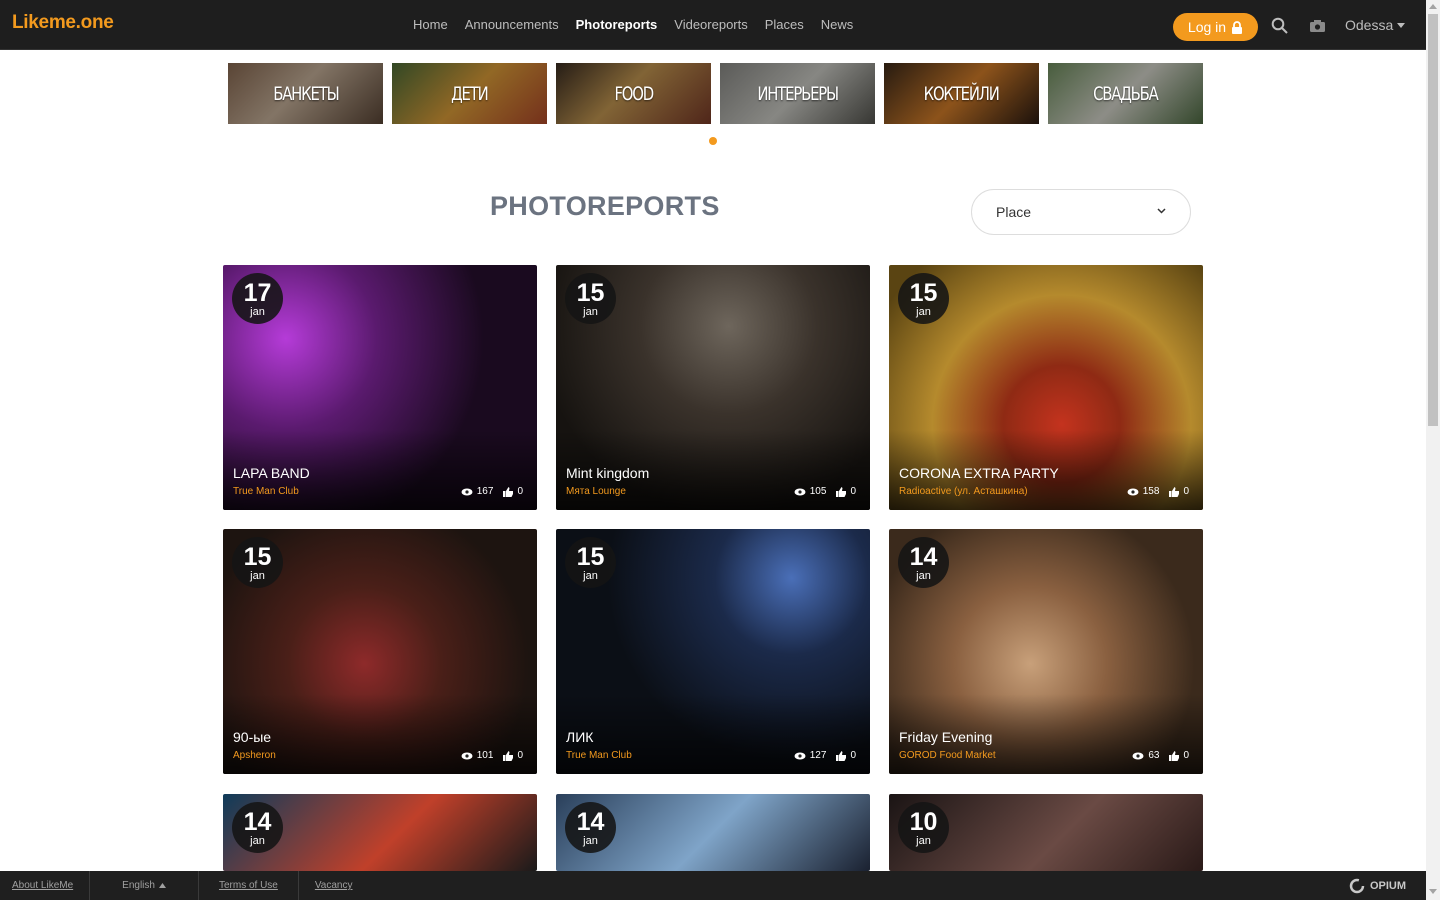 This screenshot has height=900, width=1440. I want to click on category-cocktails: КОКТЕЙЛИ, so click(961, 93).